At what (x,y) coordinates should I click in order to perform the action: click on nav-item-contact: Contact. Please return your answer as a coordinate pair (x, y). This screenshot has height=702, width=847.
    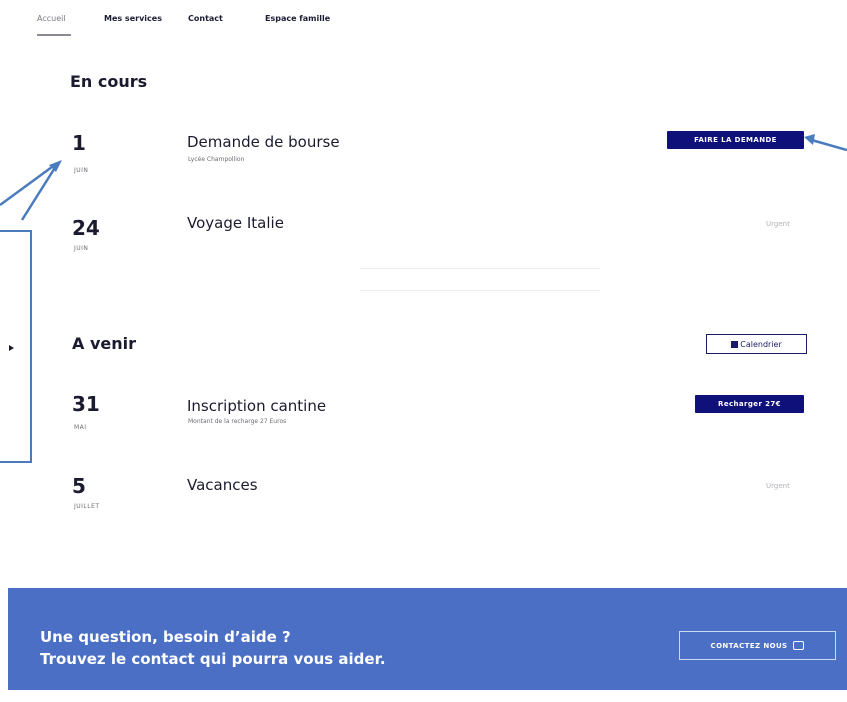
    Looking at the image, I should click on (205, 18).